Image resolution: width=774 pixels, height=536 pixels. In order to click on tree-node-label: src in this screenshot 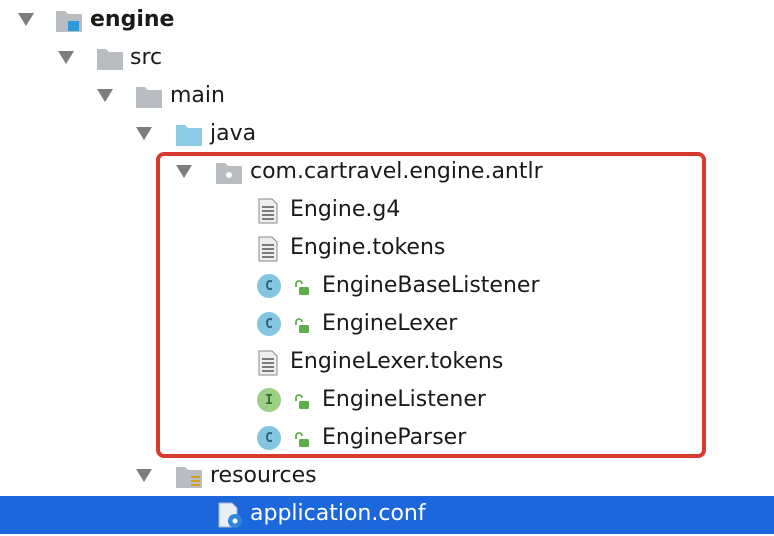, I will do `click(146, 57)`.